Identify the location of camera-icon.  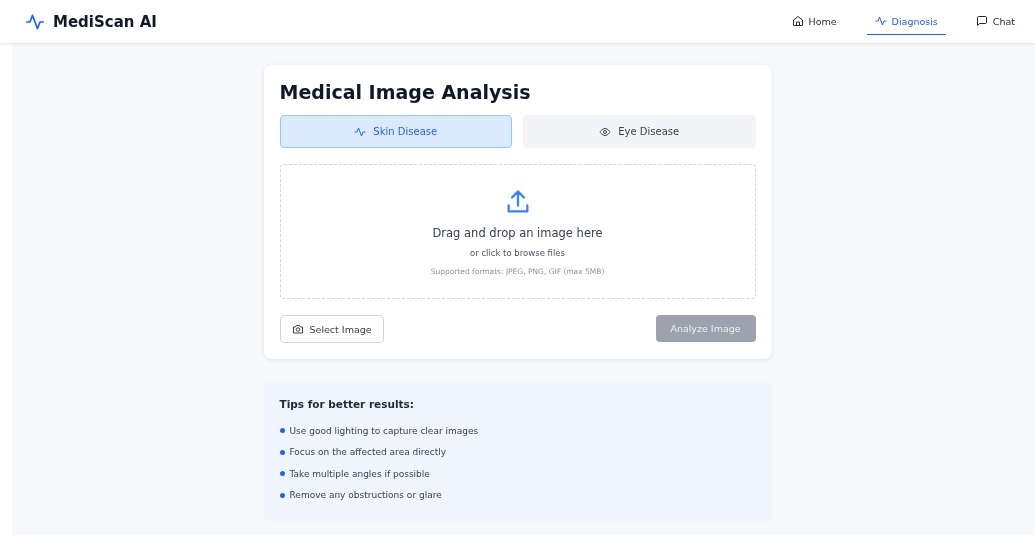
(297, 329).